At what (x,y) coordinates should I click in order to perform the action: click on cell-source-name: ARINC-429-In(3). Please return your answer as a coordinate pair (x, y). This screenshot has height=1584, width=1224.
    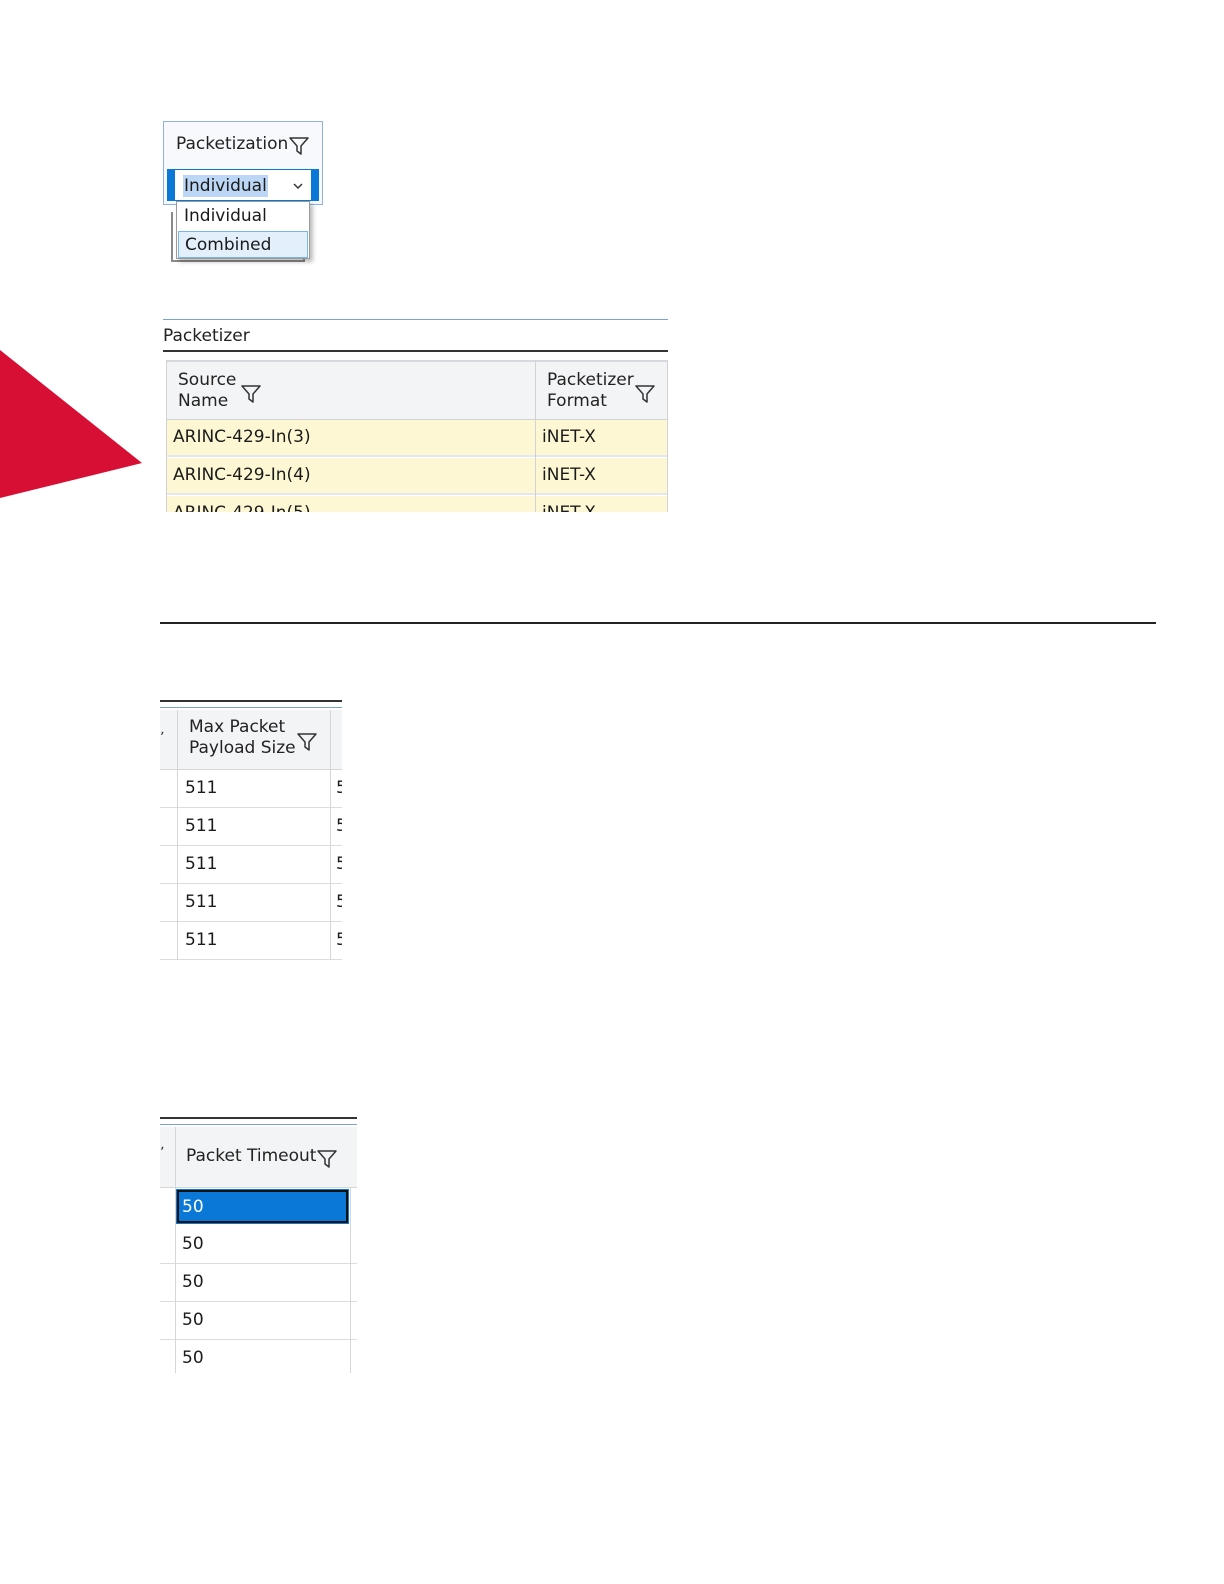
    Looking at the image, I should click on (242, 437).